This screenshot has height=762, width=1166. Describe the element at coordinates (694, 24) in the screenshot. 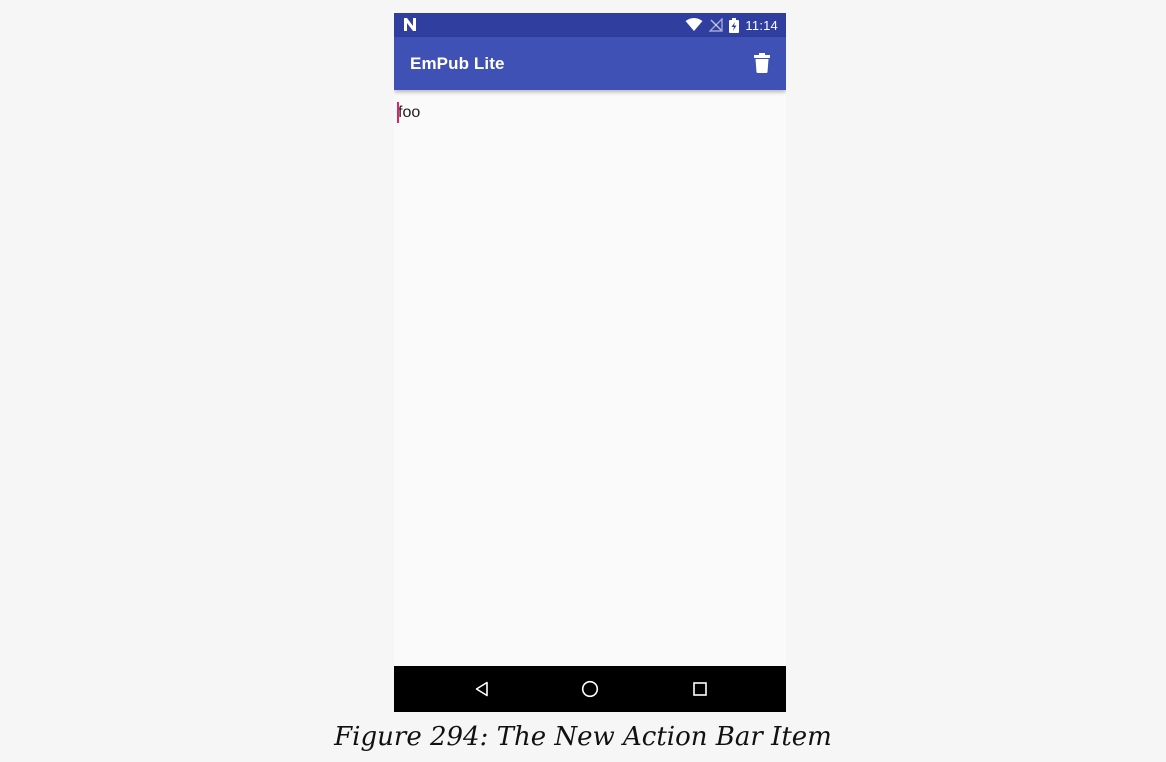

I see `wifi-icon` at that location.